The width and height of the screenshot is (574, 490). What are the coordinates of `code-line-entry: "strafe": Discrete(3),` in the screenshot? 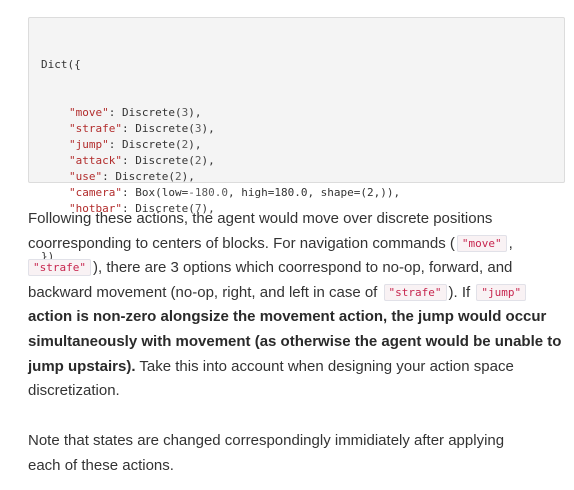 It's located at (302, 129).